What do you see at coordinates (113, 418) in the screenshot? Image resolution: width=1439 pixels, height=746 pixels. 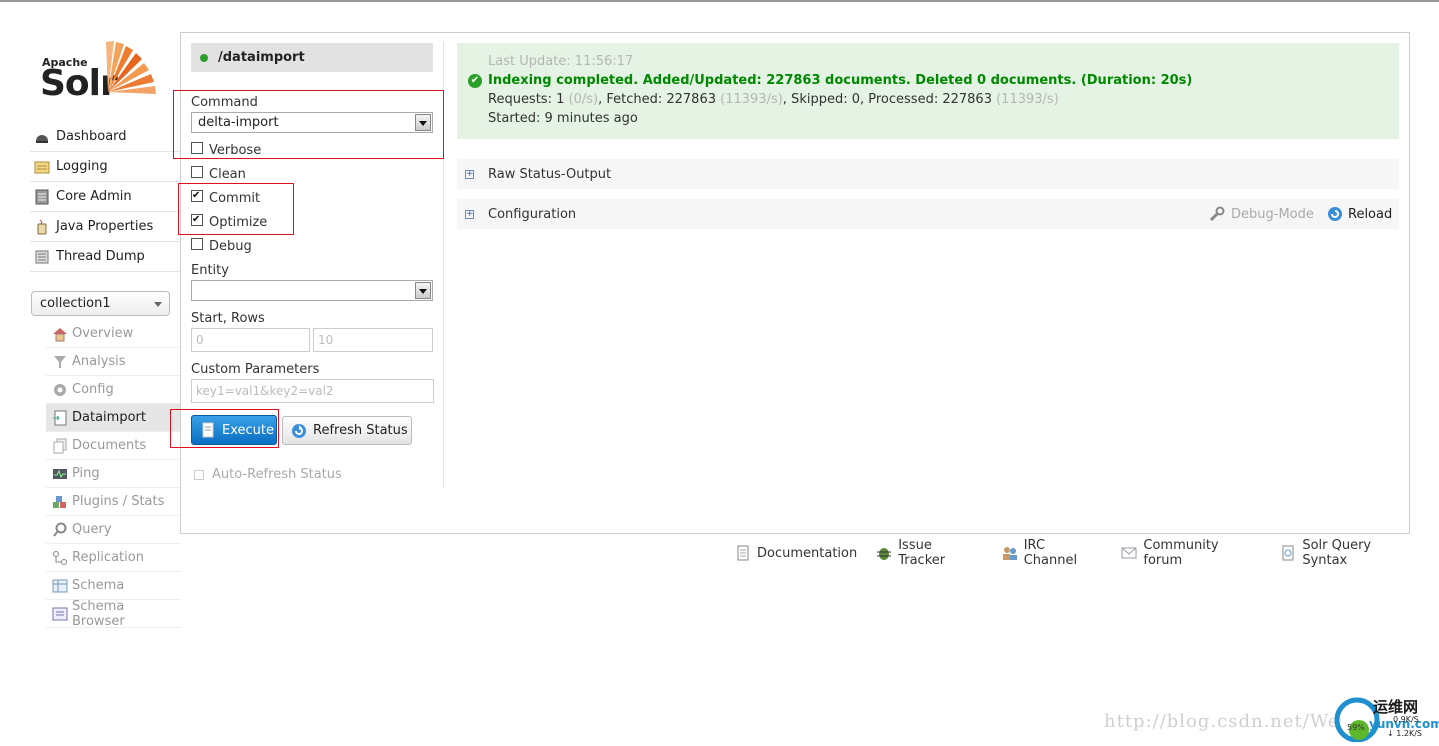 I see `core-nav-dataimport: Dataimport` at bounding box center [113, 418].